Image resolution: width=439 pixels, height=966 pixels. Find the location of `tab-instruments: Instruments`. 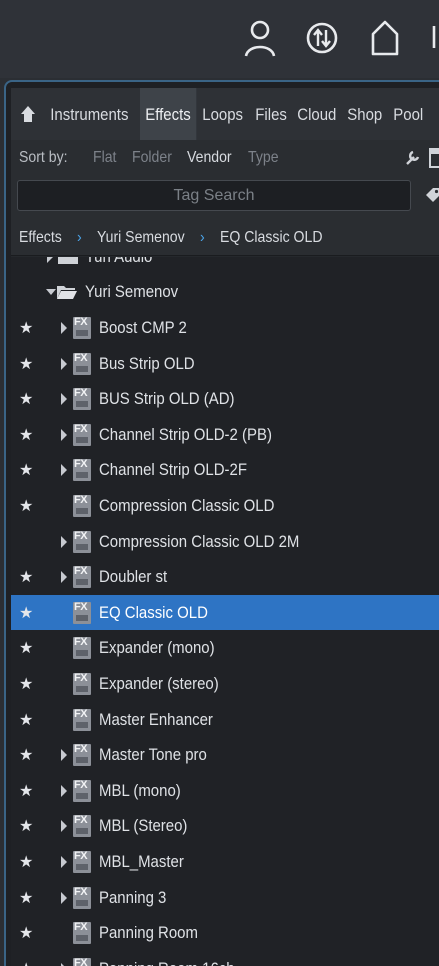

tab-instruments: Instruments is located at coordinates (89, 114).